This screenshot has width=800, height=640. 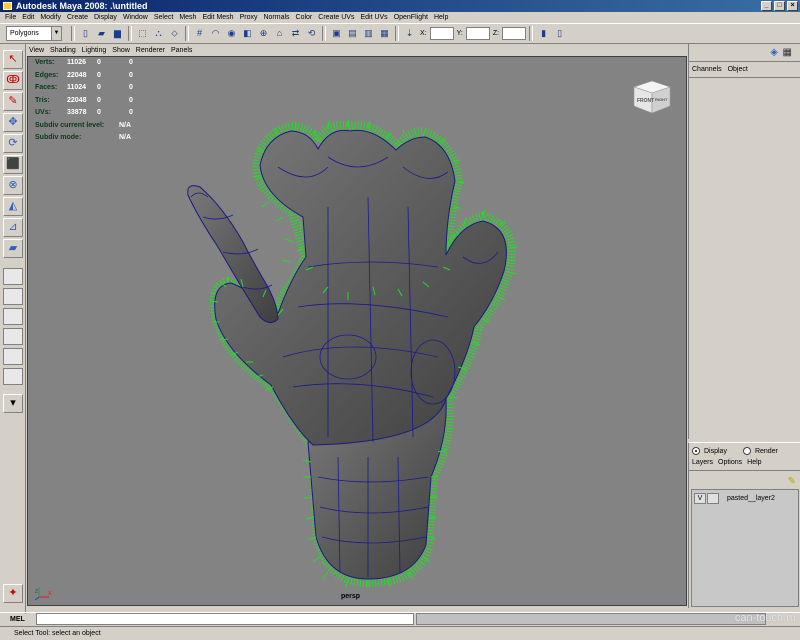 What do you see at coordinates (787, 52) in the screenshot?
I see `attribute-editor-toggle-icon: ▦` at bounding box center [787, 52].